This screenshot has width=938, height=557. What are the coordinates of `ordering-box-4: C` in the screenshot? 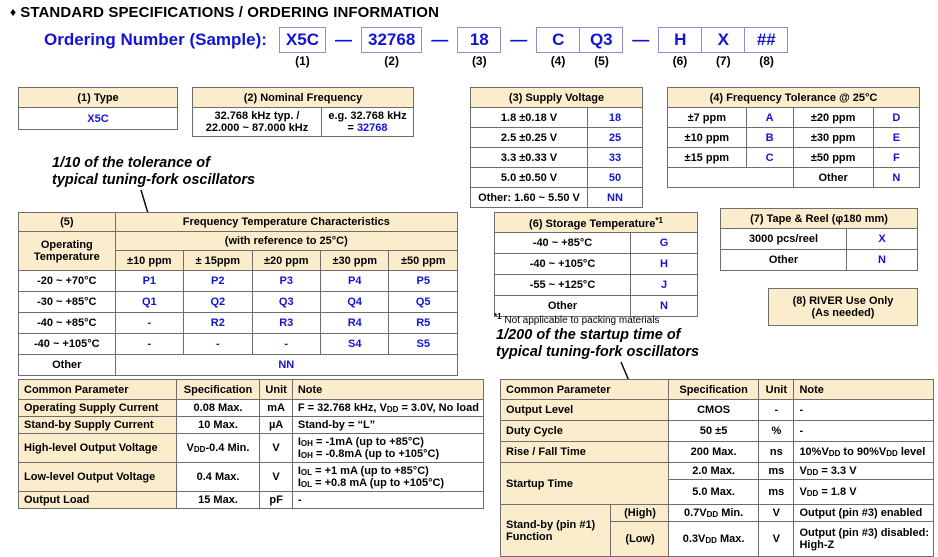 It's located at (558, 40).